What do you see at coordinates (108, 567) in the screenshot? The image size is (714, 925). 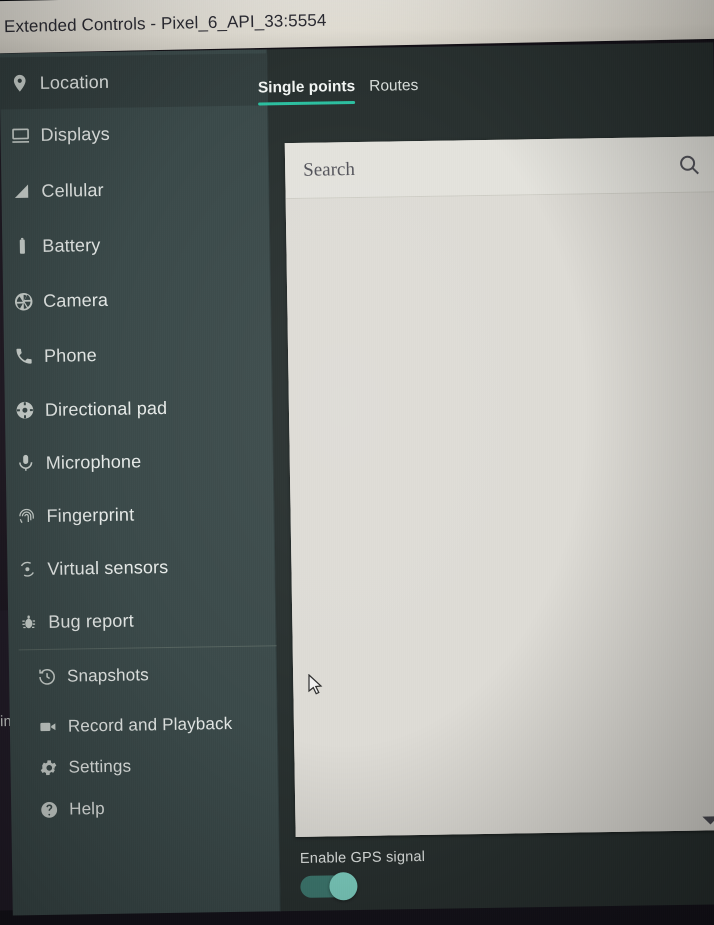 I see `sidebar-item-label: Virtual sensors` at bounding box center [108, 567].